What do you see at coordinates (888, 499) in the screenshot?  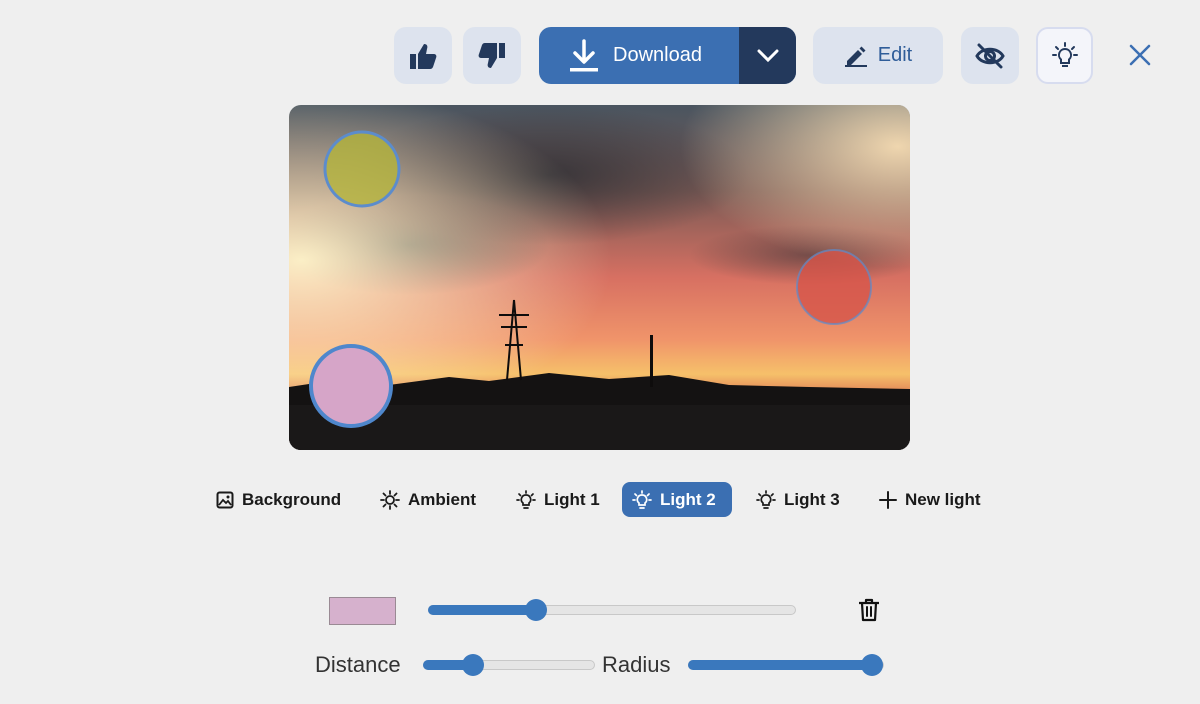 I see `plus-icon` at bounding box center [888, 499].